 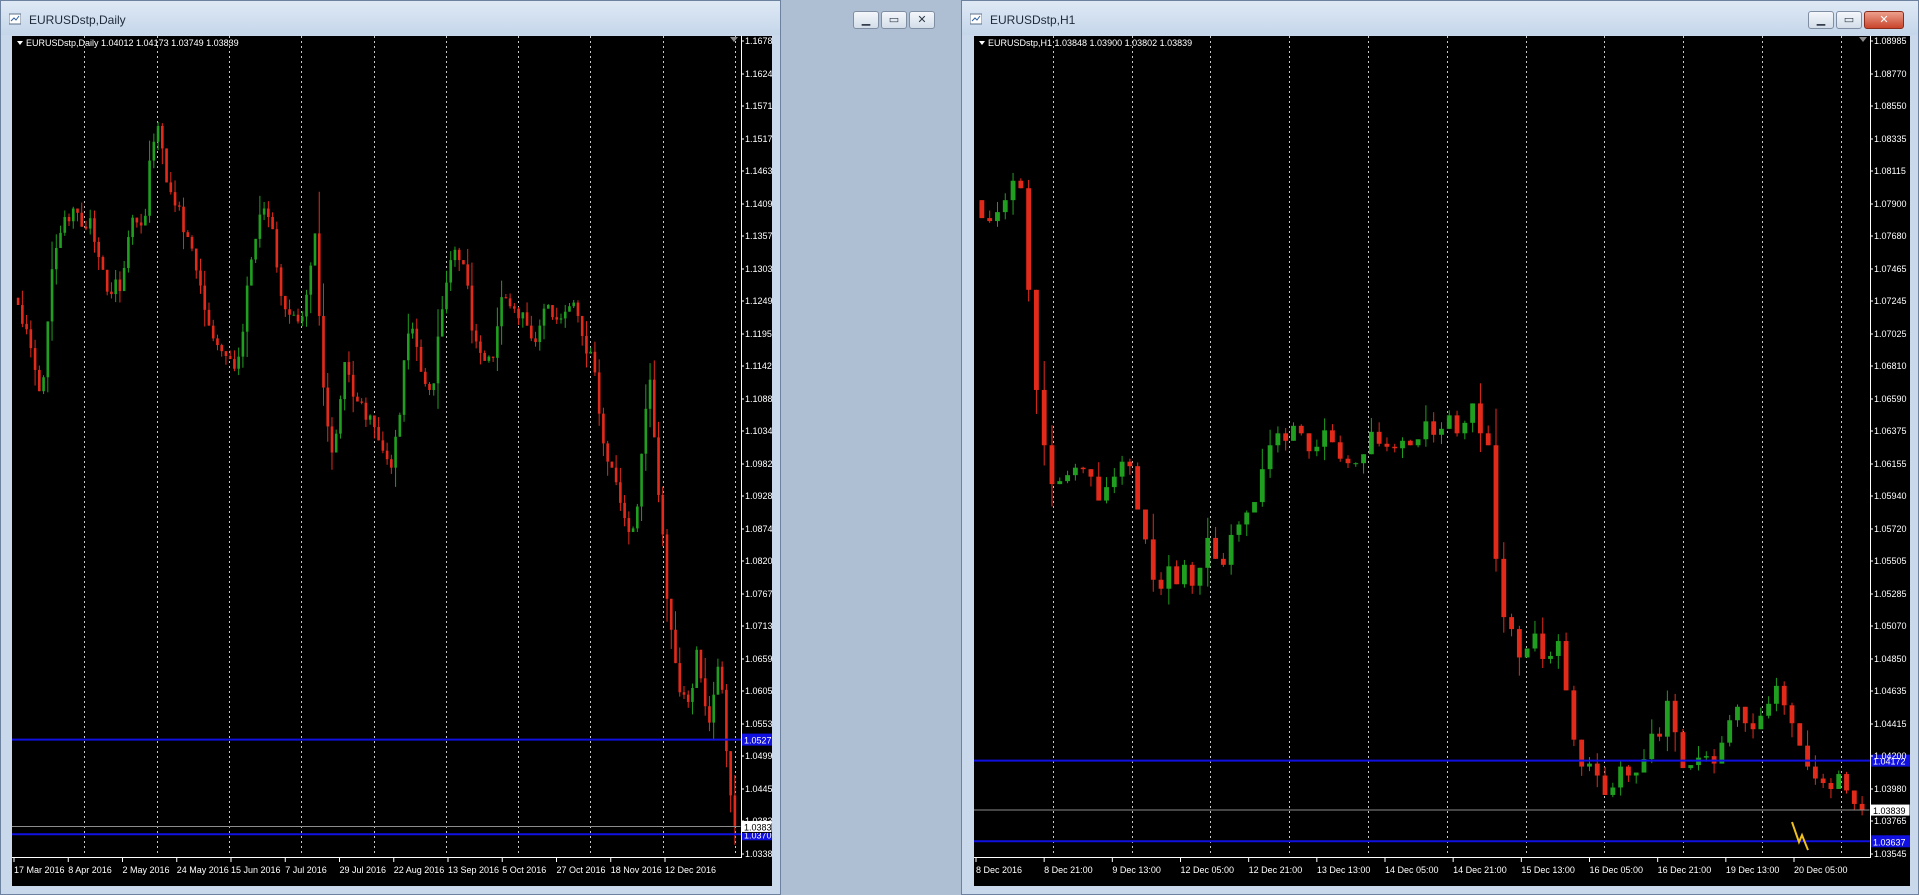 I want to click on minimize-button: ▁, so click(x=866, y=20).